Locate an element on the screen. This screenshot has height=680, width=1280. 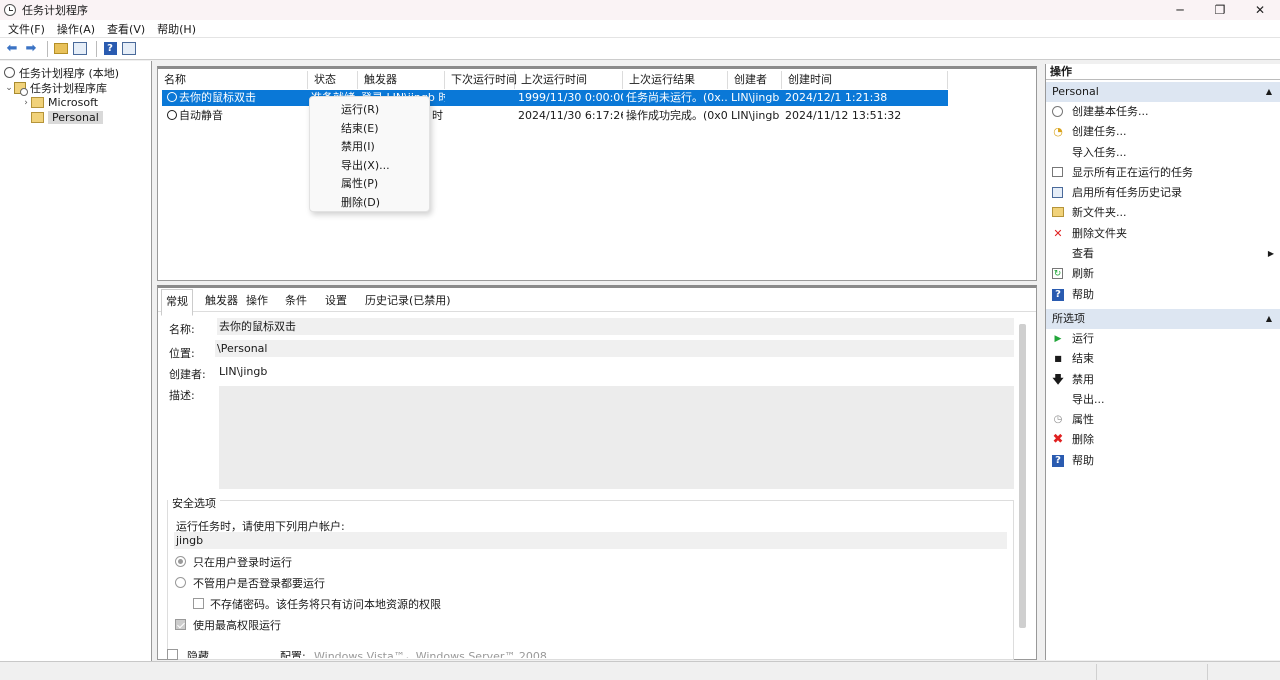
show-hide-tree-icon is located at coordinates (80, 49).